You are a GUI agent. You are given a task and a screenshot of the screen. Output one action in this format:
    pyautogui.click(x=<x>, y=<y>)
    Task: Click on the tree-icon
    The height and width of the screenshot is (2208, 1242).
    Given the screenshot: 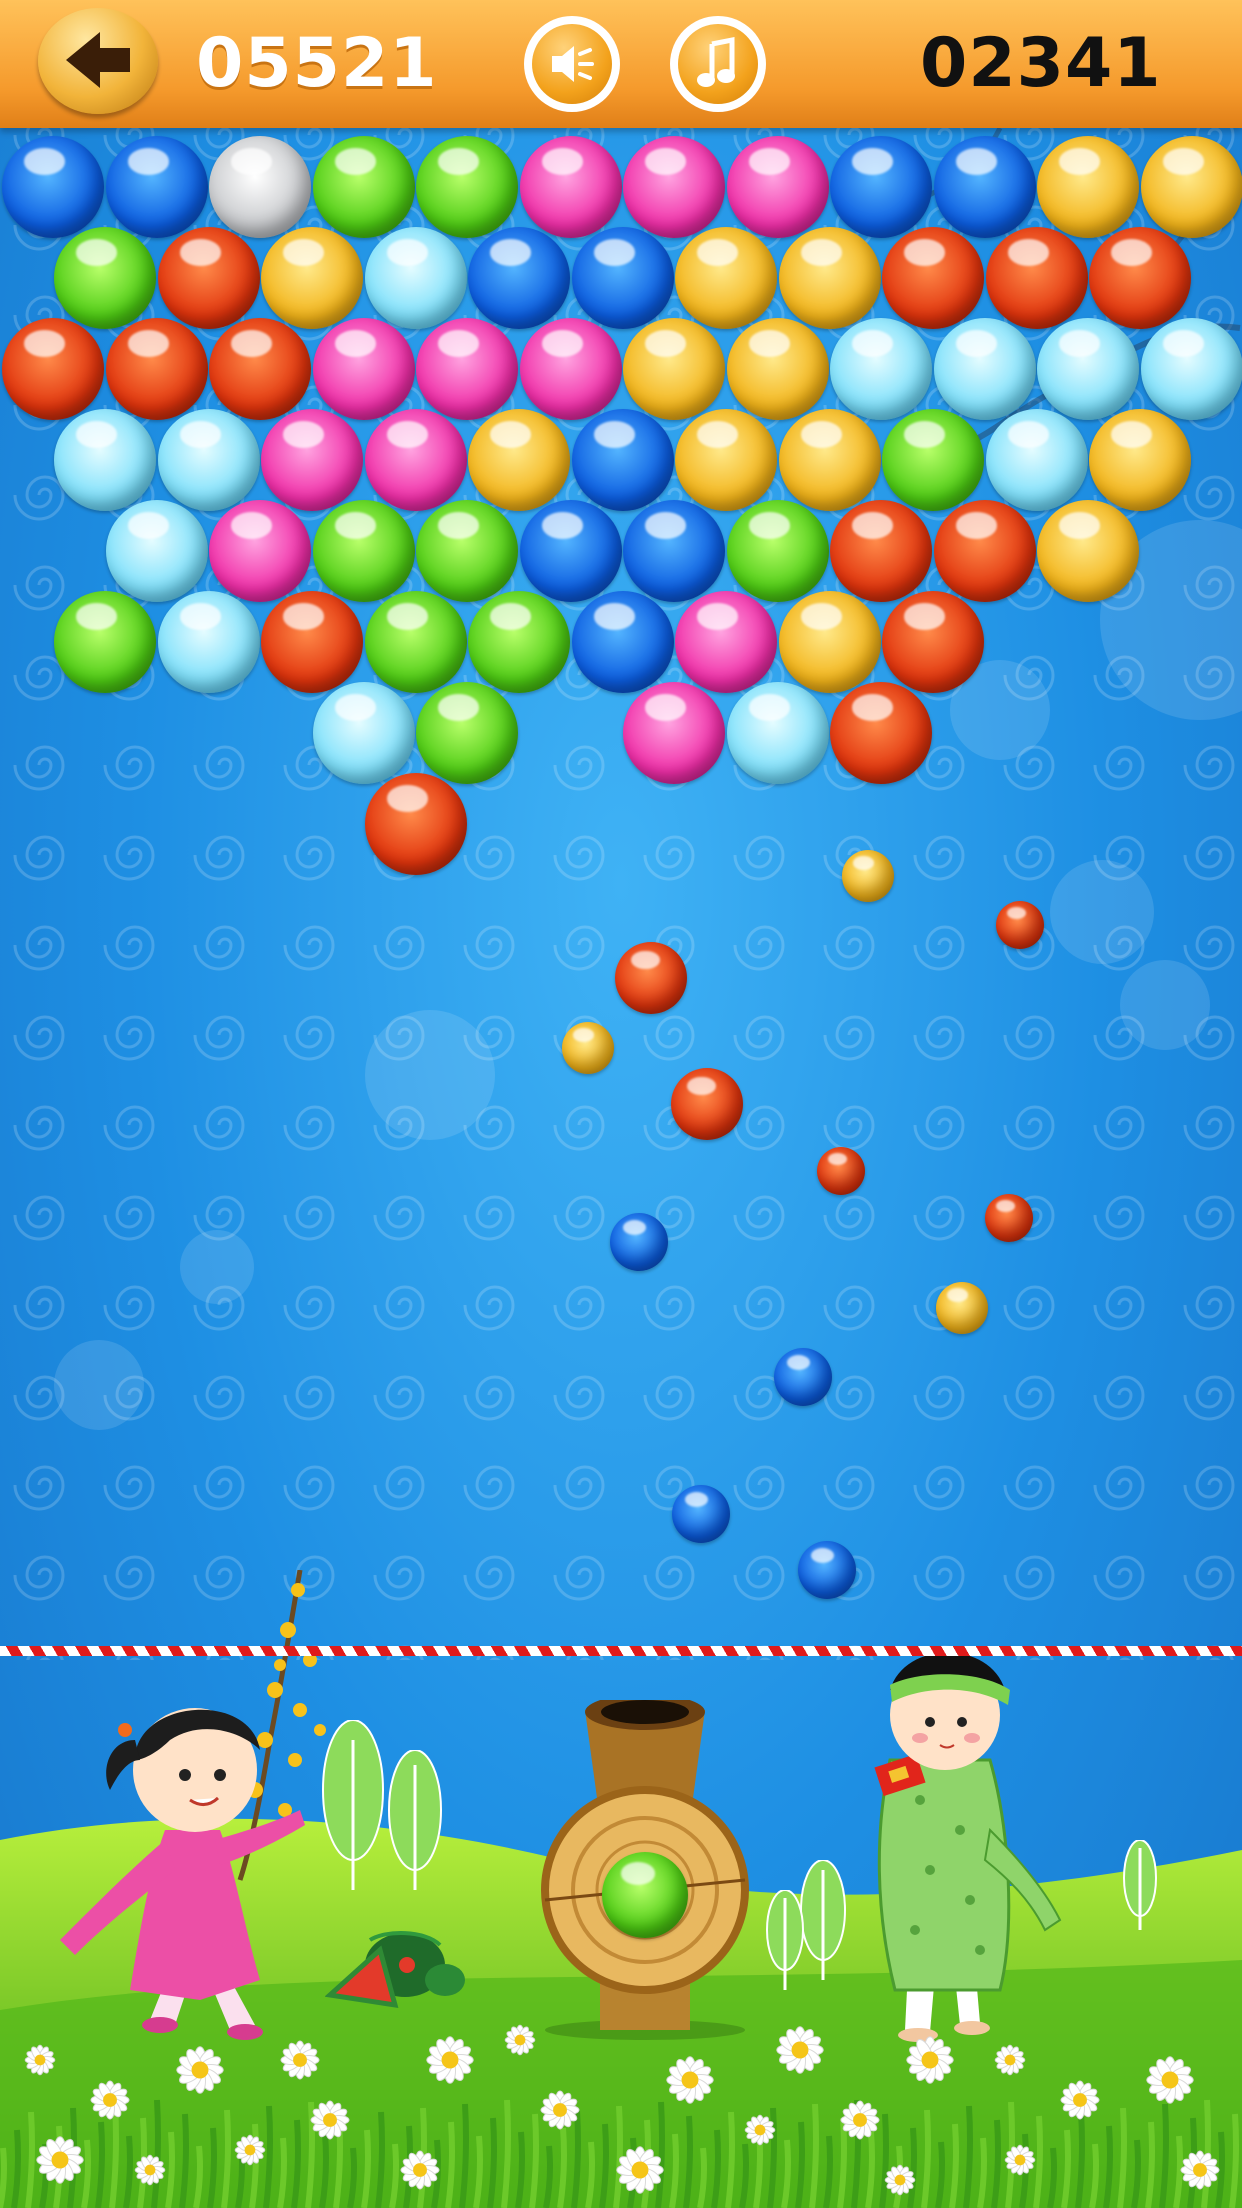 What is the action you would take?
    pyautogui.click(x=1140, y=1885)
    